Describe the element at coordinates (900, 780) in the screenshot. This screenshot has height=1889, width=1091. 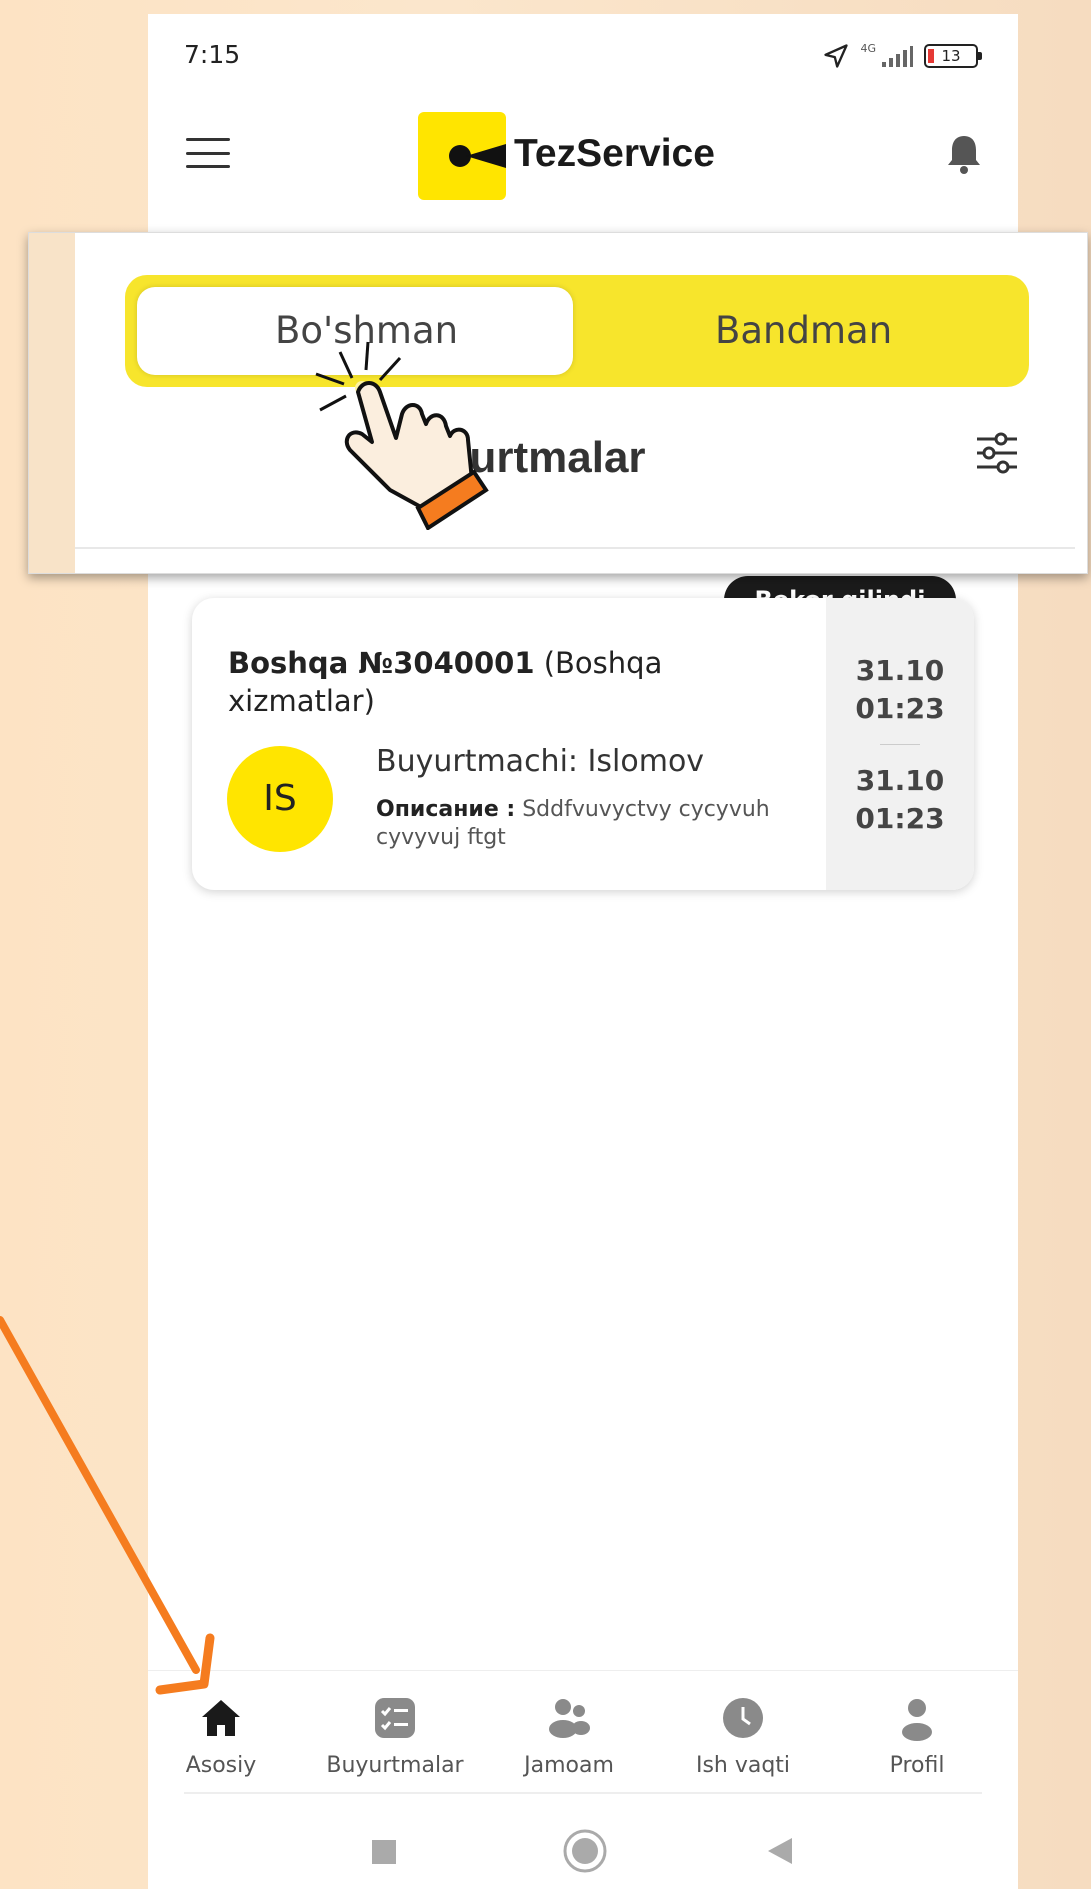
I see `date-end-day: 31.10` at that location.